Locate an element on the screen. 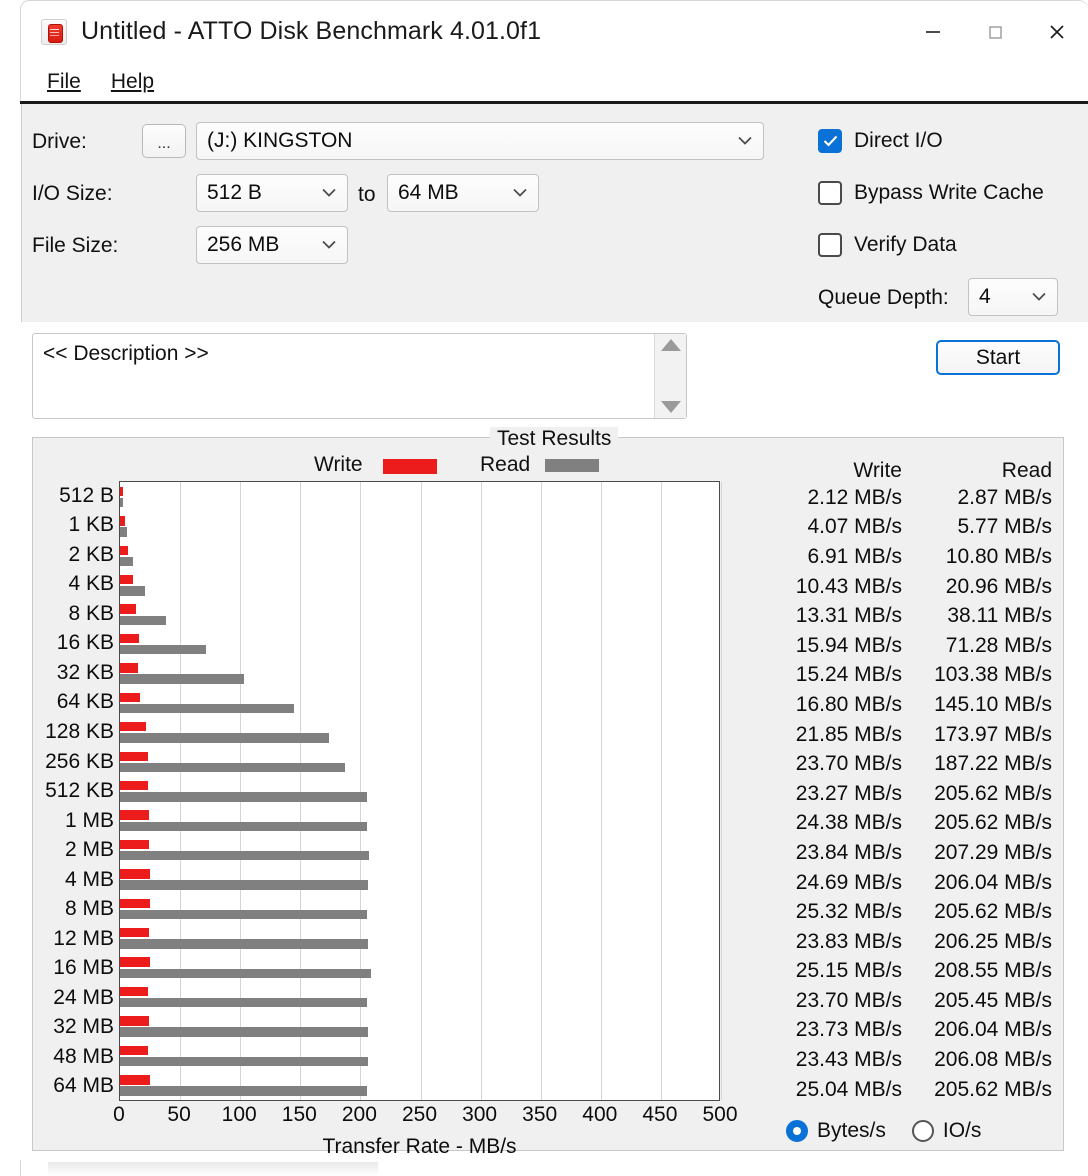 The width and height of the screenshot is (1088, 1176). chart-x-axis-ticks: 0 50 100 150 200 250 300 350 400 450 500 is located at coordinates (425, 1118).